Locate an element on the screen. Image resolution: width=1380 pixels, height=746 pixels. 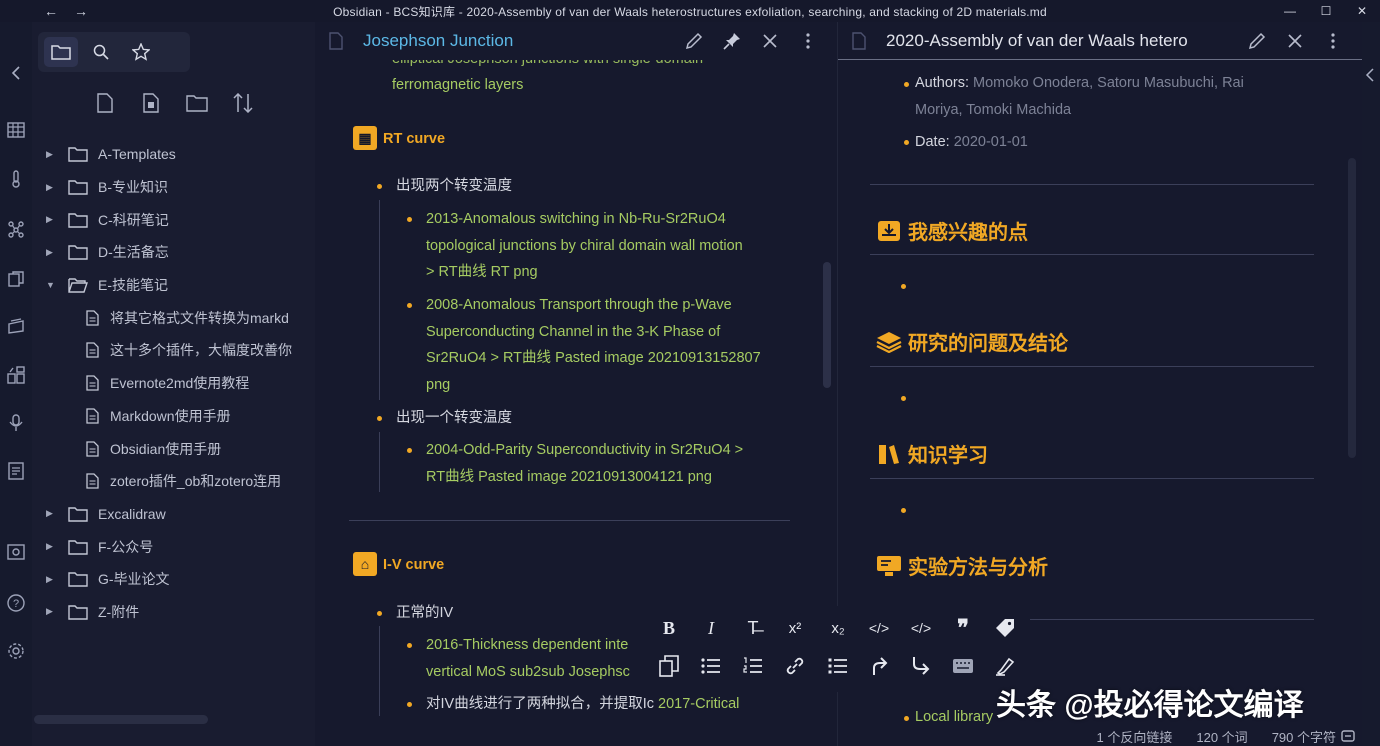
new-note-icon is located at coordinates (105, 103).